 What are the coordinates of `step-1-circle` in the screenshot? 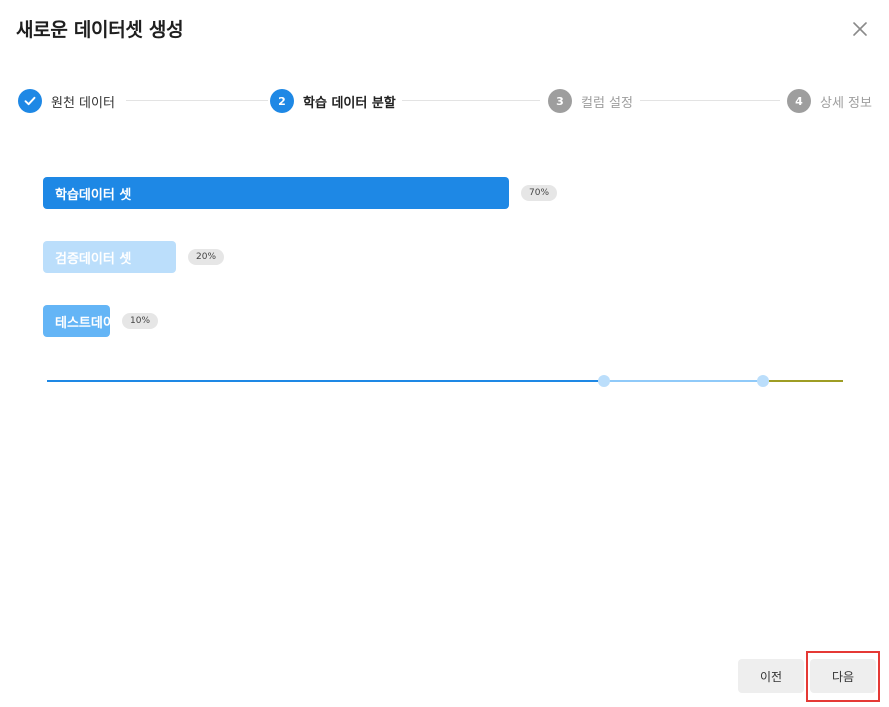 It's located at (30, 101).